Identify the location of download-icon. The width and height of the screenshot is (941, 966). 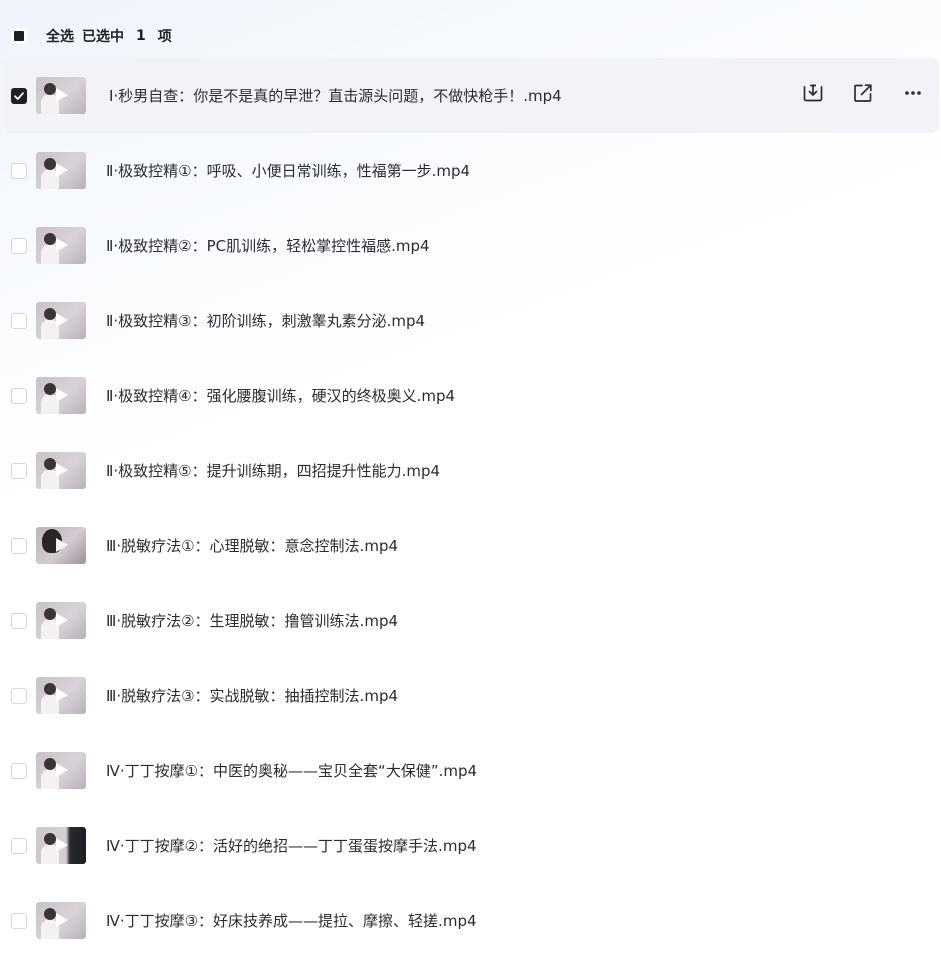
(813, 93).